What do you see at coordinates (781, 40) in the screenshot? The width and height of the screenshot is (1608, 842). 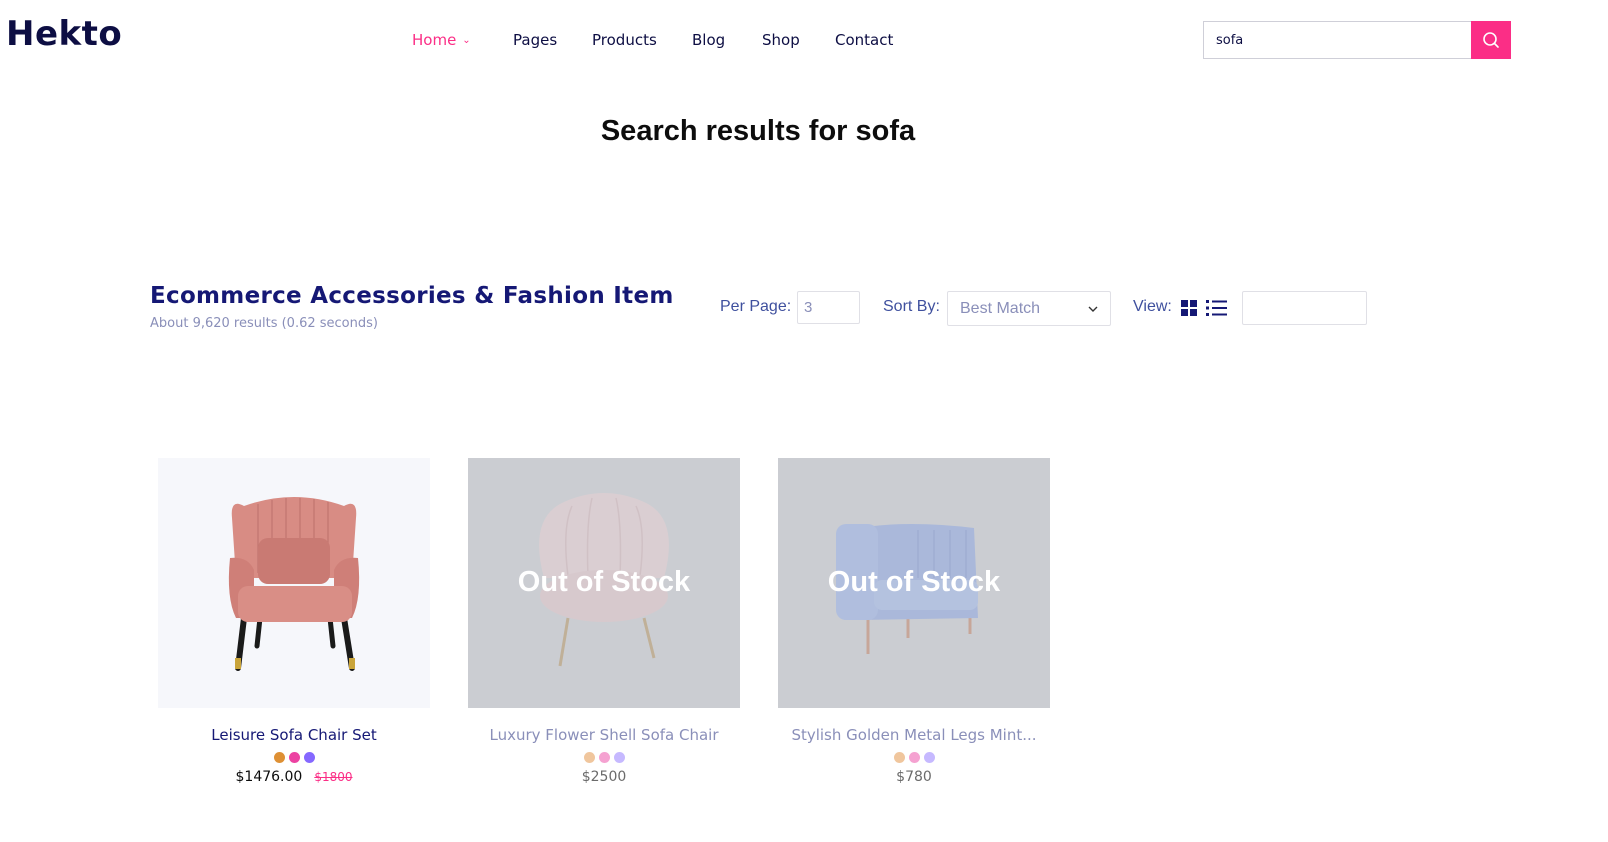 I see `nav-item-shop: Shop` at bounding box center [781, 40].